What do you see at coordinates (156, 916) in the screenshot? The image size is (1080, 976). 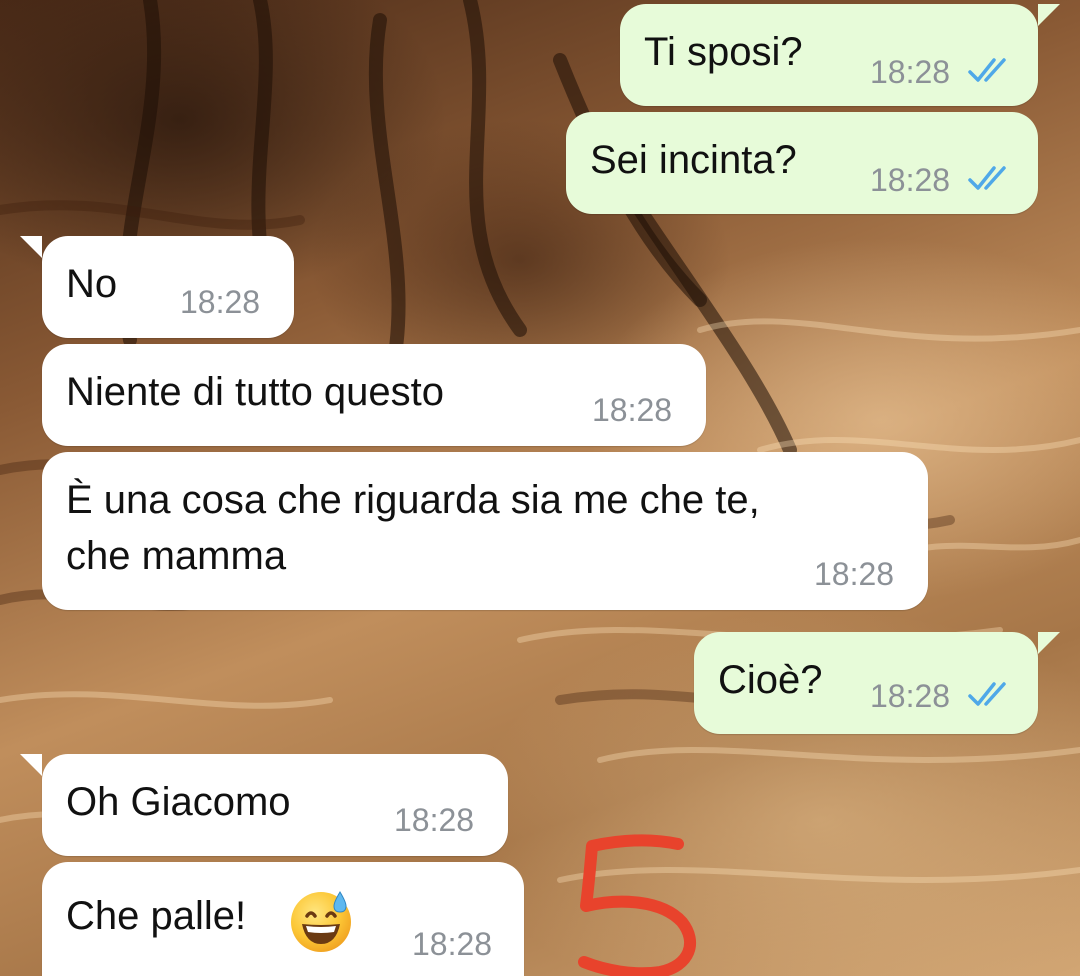 I see `message-text: Che palle!` at bounding box center [156, 916].